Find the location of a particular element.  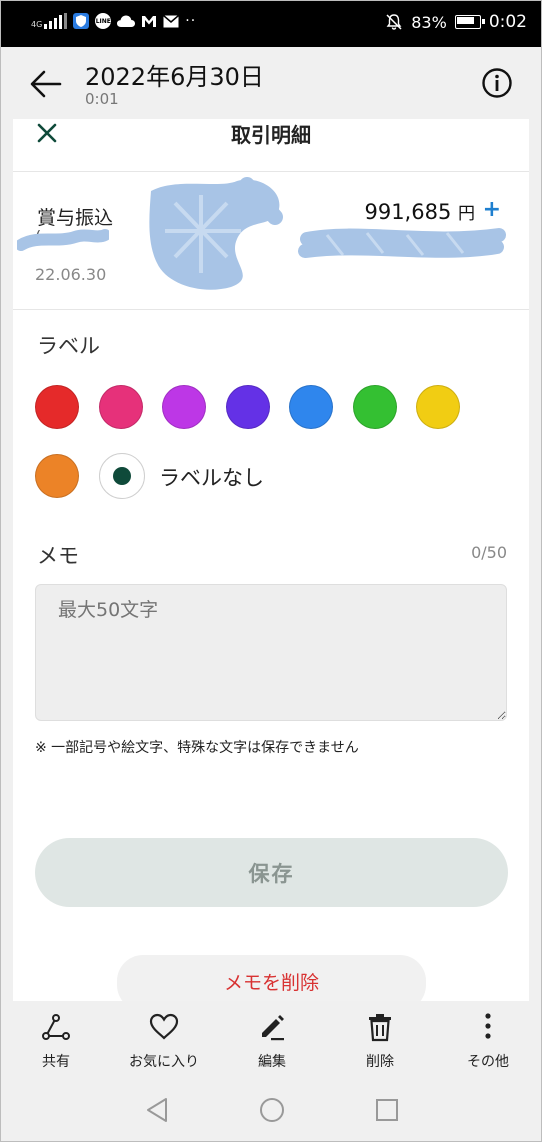

system-nav-bar is located at coordinates (271, 1112).